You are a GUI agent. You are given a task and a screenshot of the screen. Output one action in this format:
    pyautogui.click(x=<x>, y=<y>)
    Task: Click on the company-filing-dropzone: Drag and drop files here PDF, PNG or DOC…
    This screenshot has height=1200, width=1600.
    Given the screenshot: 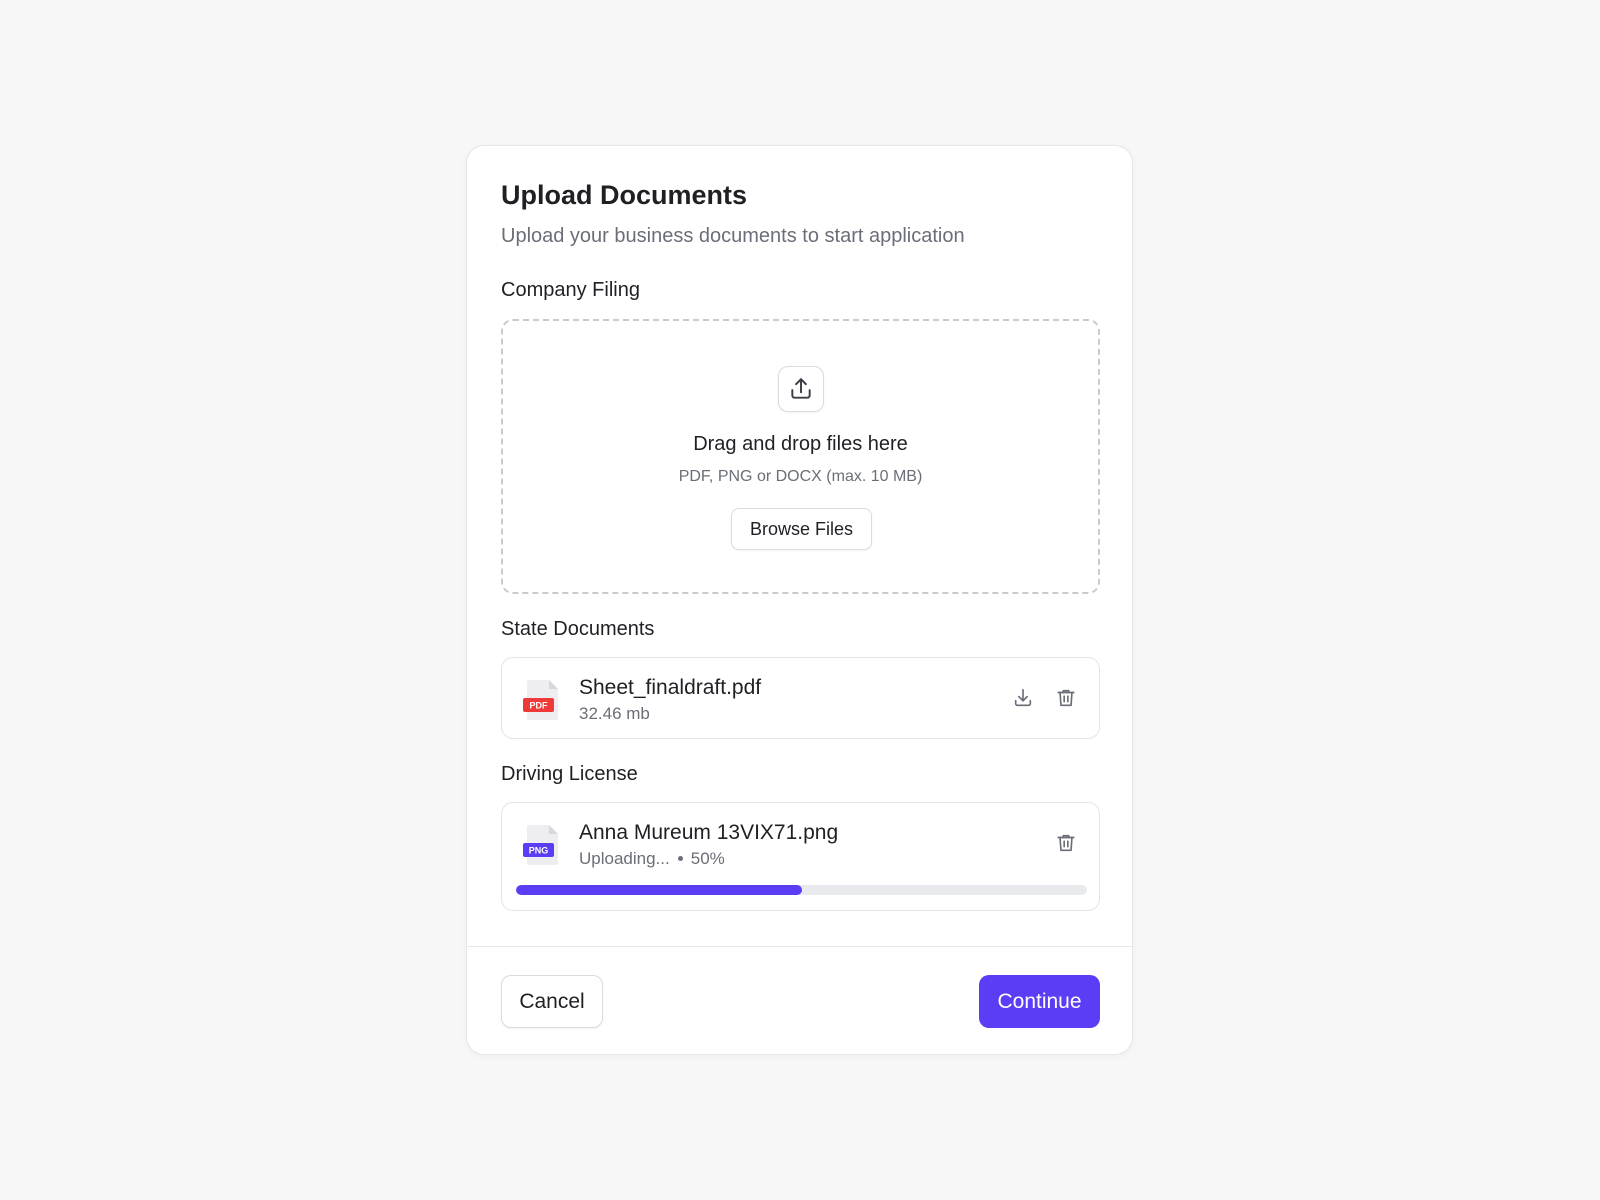 What is the action you would take?
    pyautogui.click(x=800, y=456)
    